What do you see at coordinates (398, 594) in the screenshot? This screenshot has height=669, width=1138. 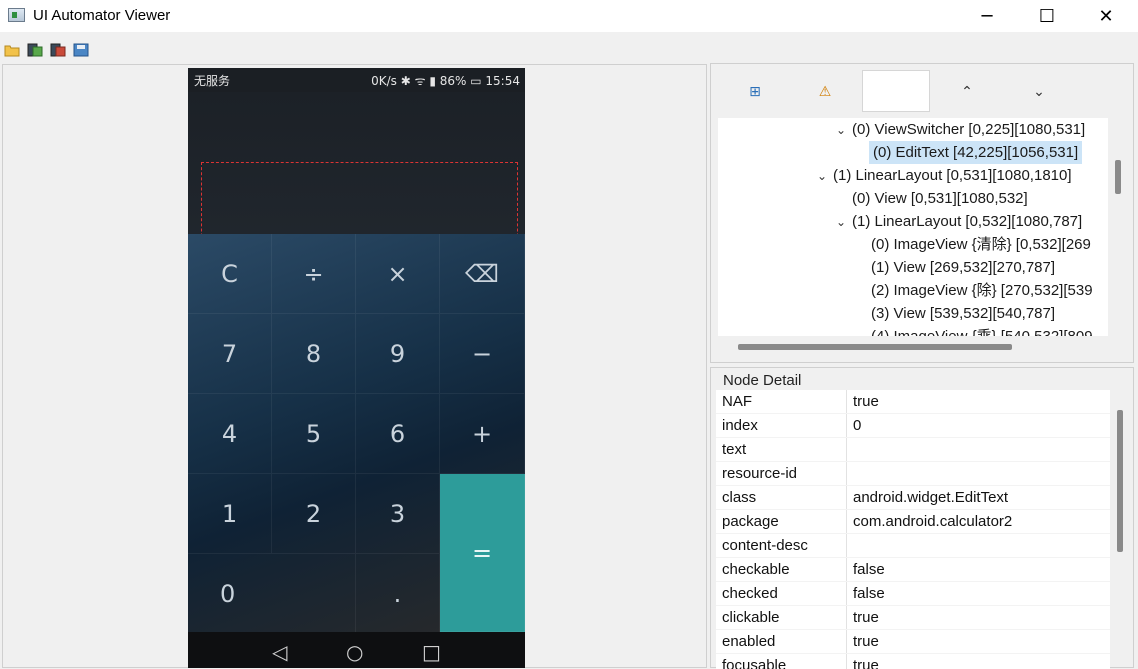 I see `key-decimal: .` at bounding box center [398, 594].